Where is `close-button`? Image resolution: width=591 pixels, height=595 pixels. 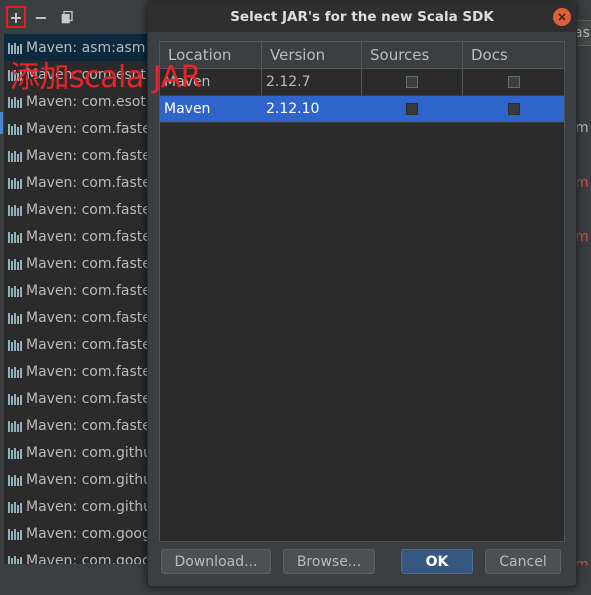
close-button is located at coordinates (562, 17).